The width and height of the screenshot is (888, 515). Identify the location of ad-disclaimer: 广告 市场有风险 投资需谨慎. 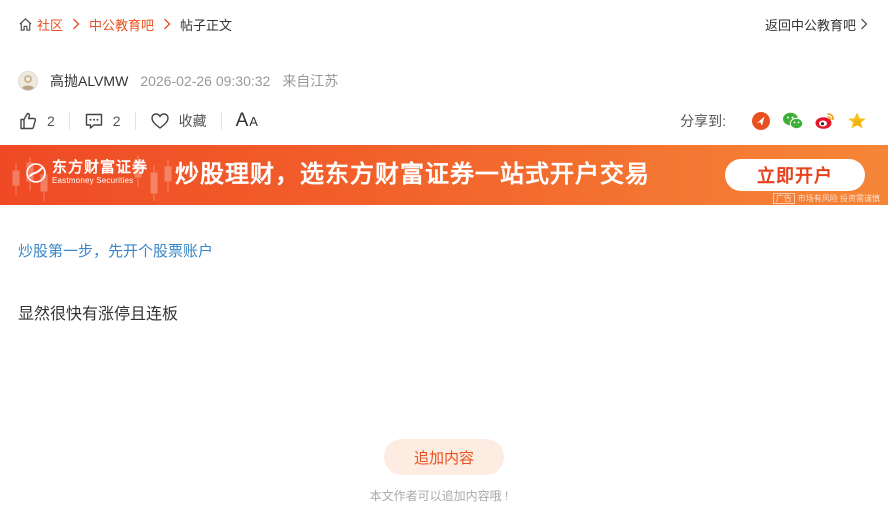
(826, 198).